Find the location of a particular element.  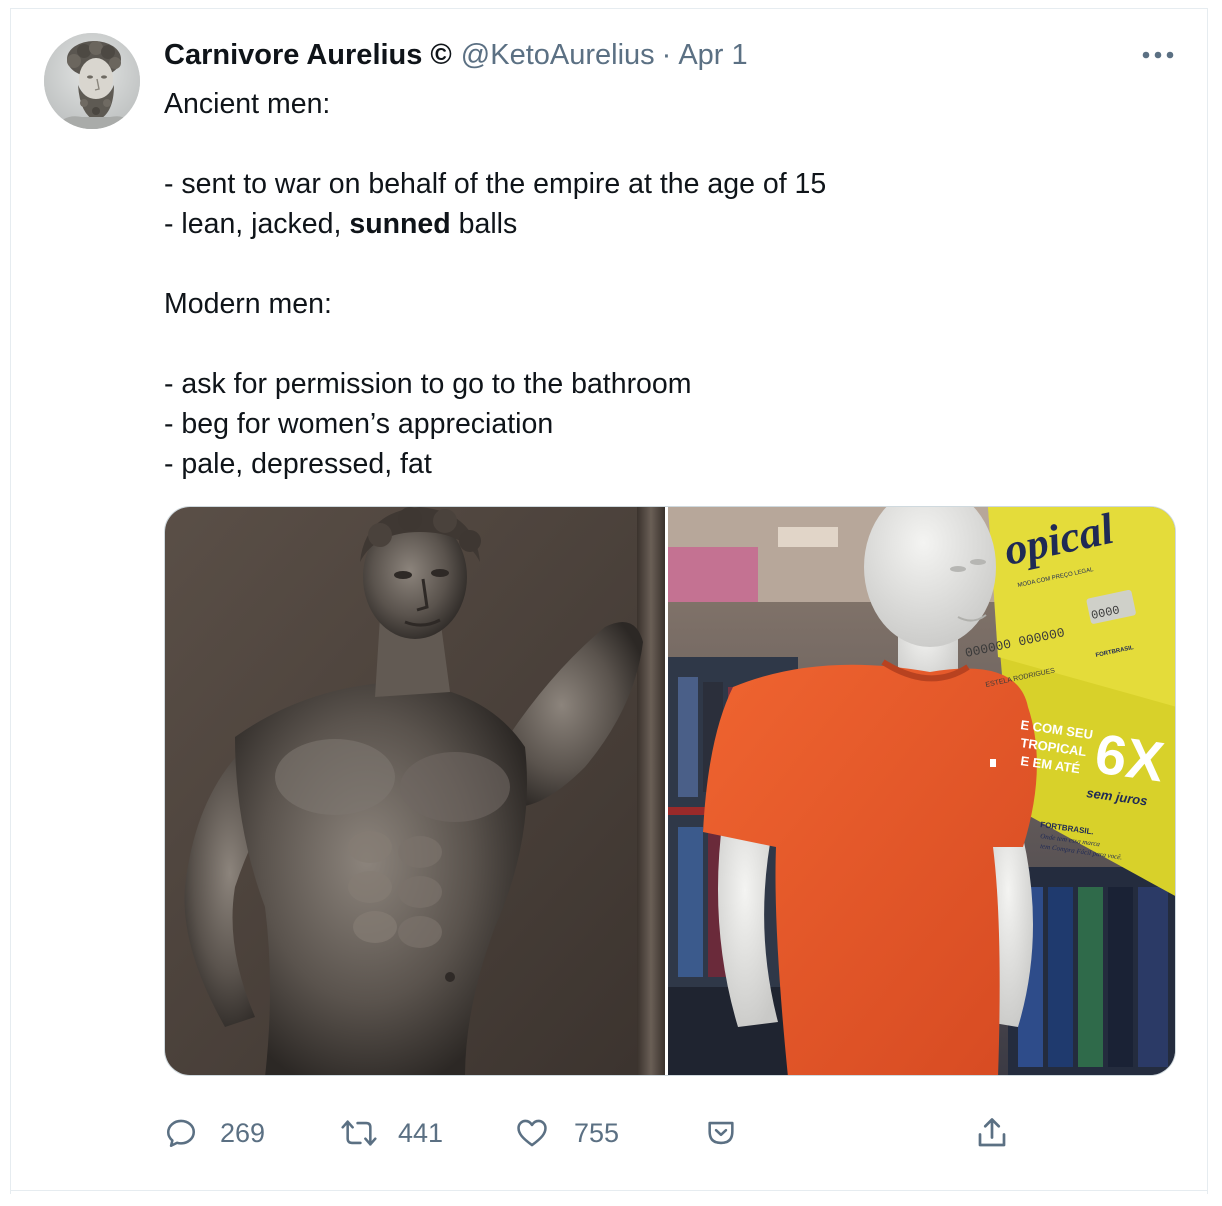

author-display-name: Carnivore Aurelius is located at coordinates (293, 55).